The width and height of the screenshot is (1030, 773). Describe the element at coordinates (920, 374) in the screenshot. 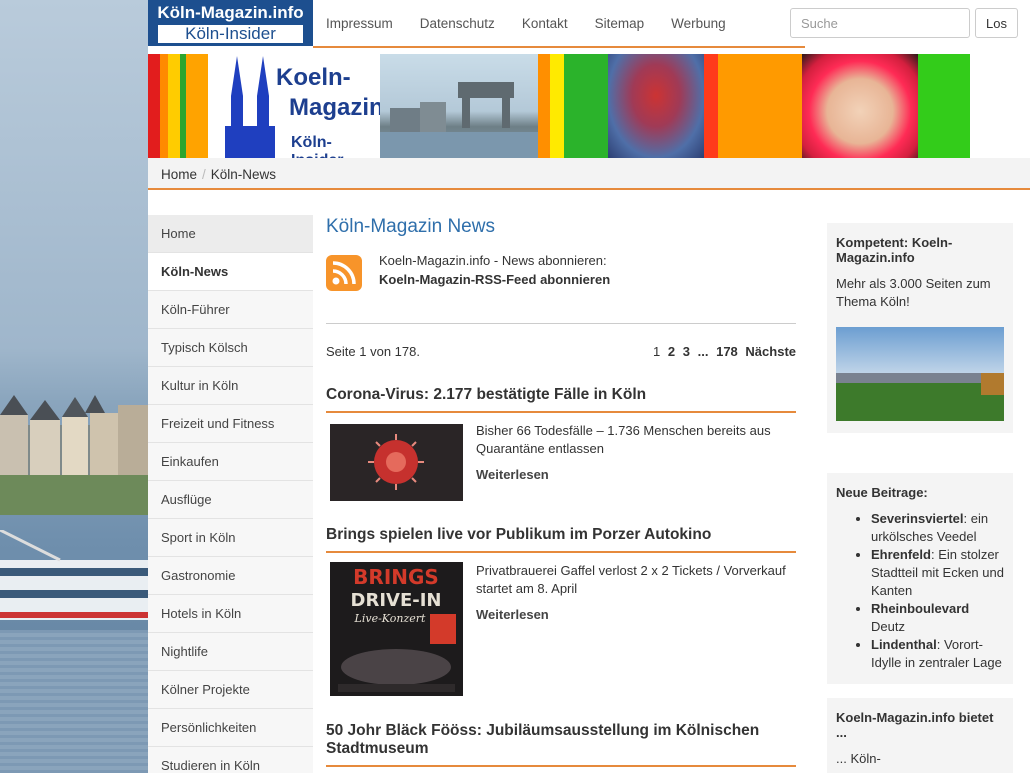

I see `rhine-photo-image` at that location.